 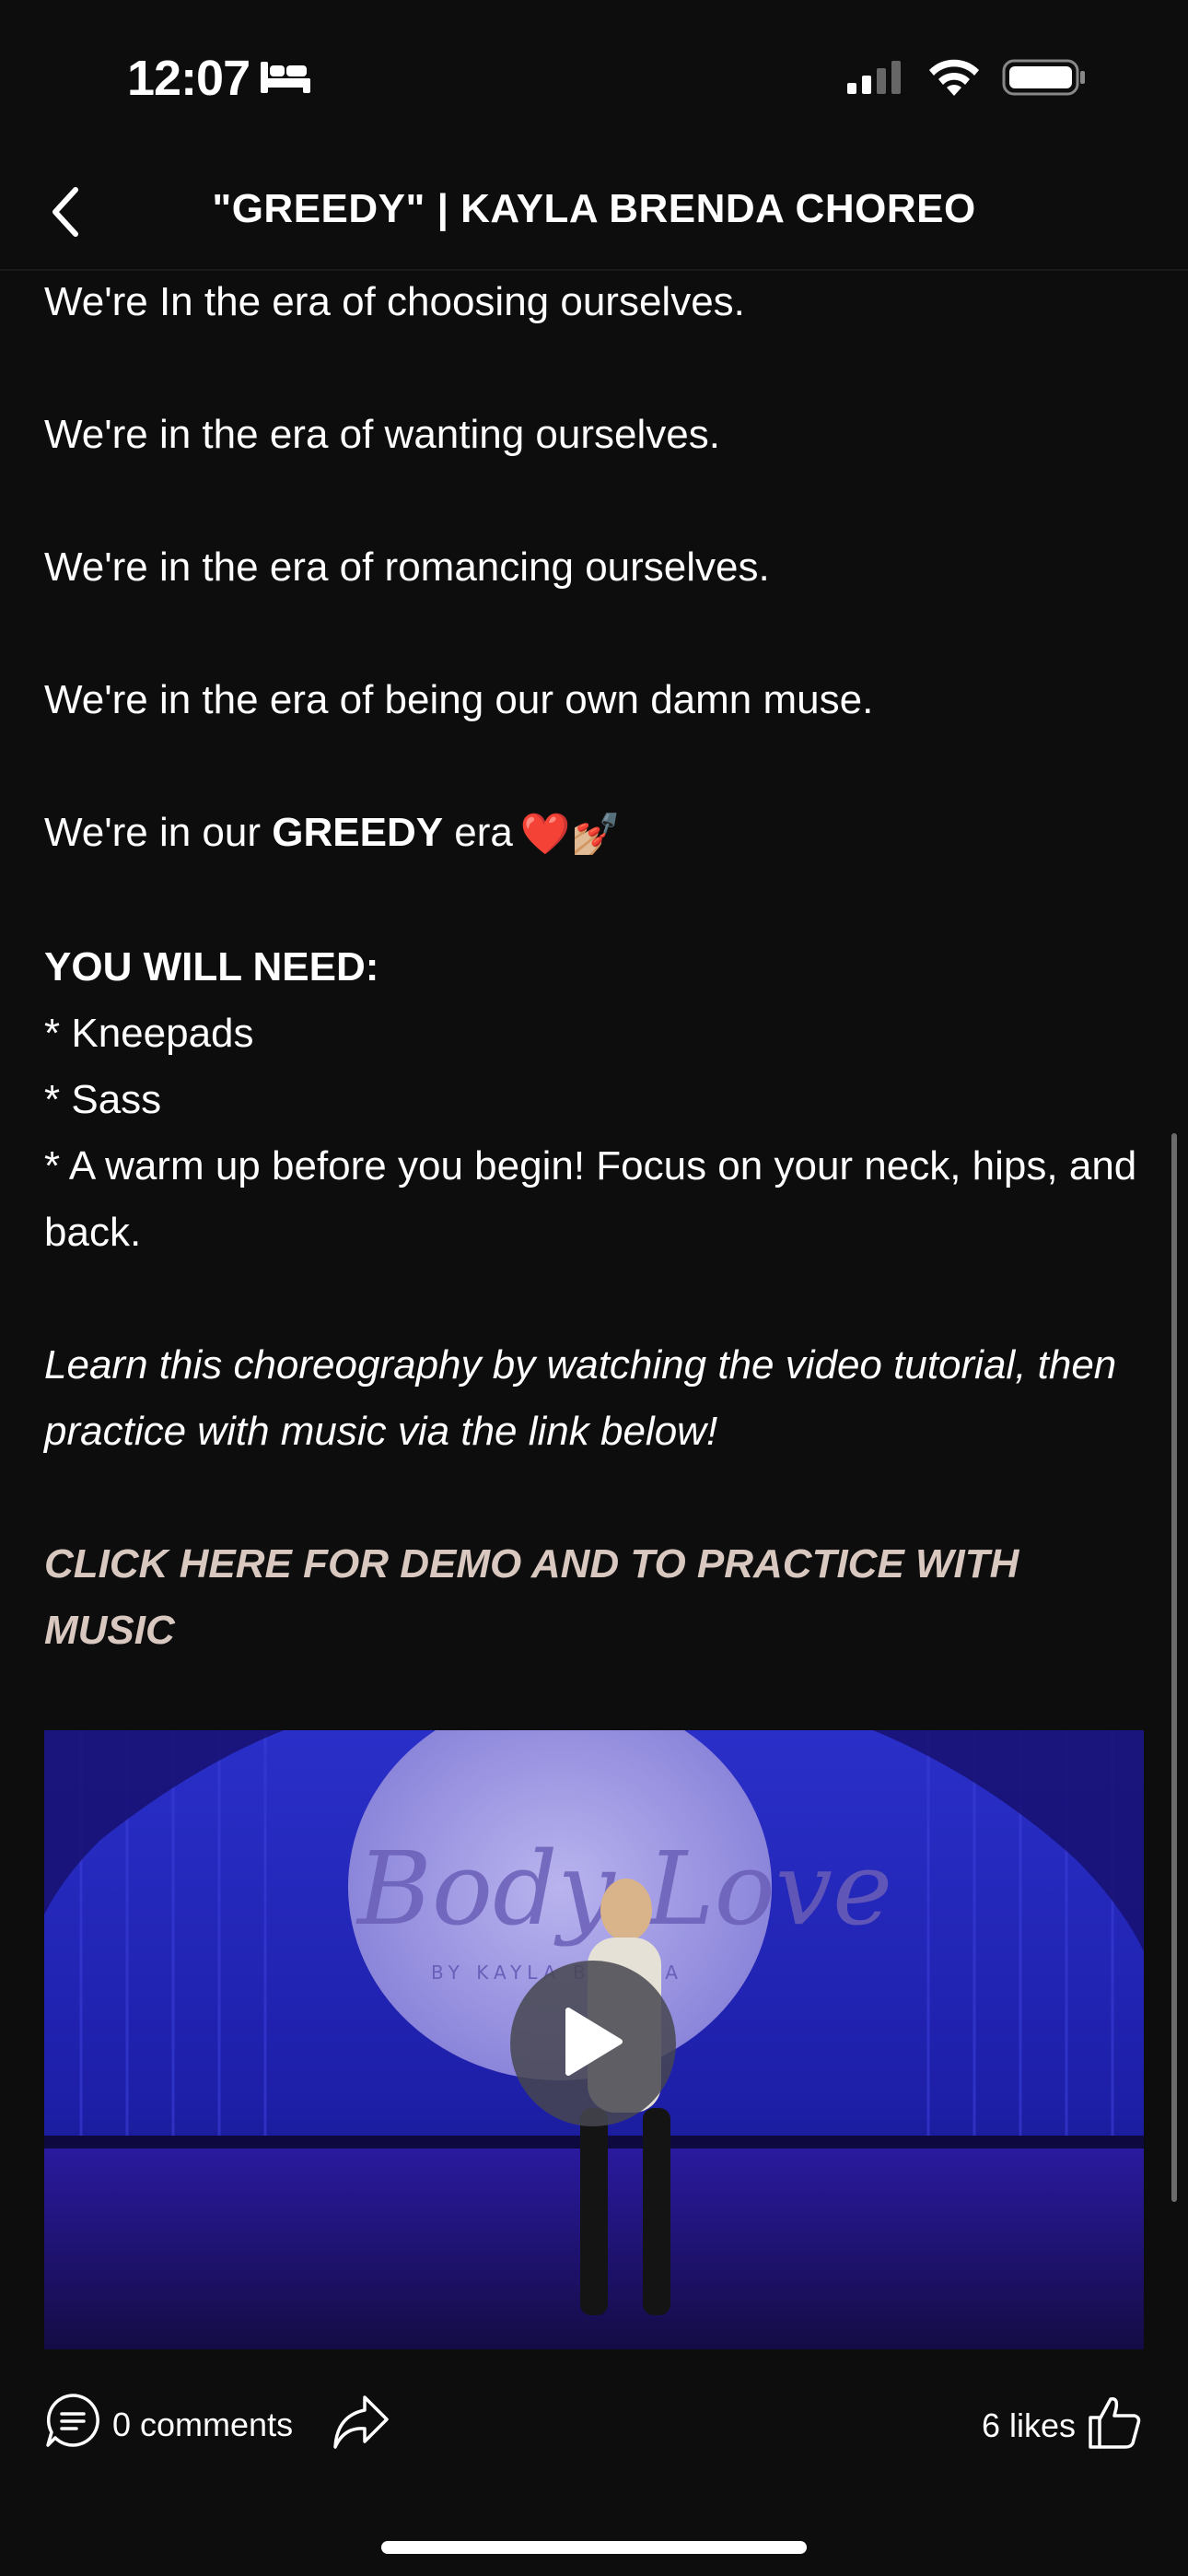 I want to click on likes-count: 6 likes, so click(x=1028, y=2425).